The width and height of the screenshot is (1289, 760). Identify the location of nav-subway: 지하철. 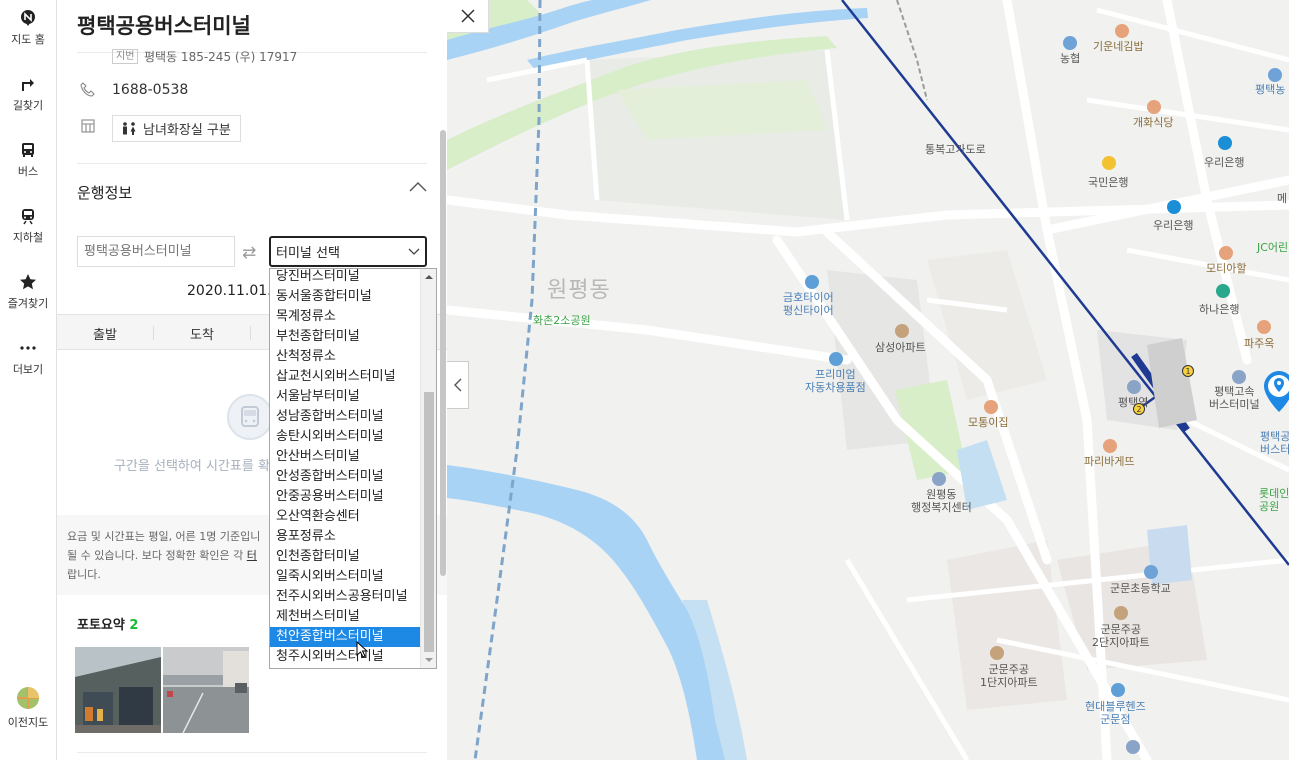
(28, 232).